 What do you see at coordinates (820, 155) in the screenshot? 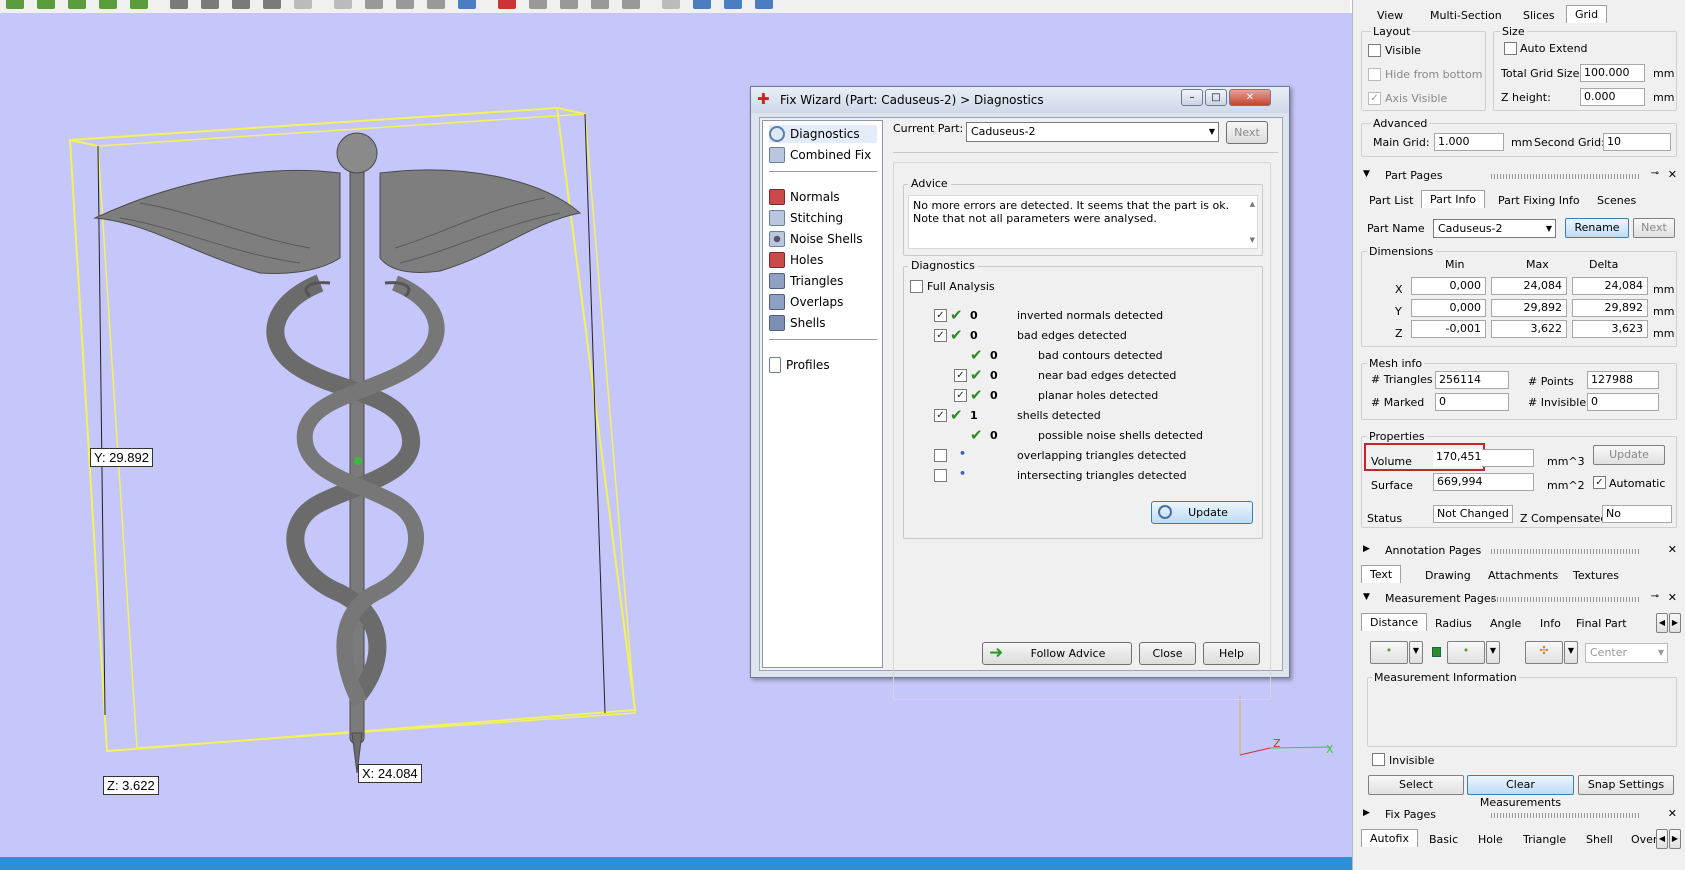
I see `nav-combined-fix: Combined Fix` at bounding box center [820, 155].